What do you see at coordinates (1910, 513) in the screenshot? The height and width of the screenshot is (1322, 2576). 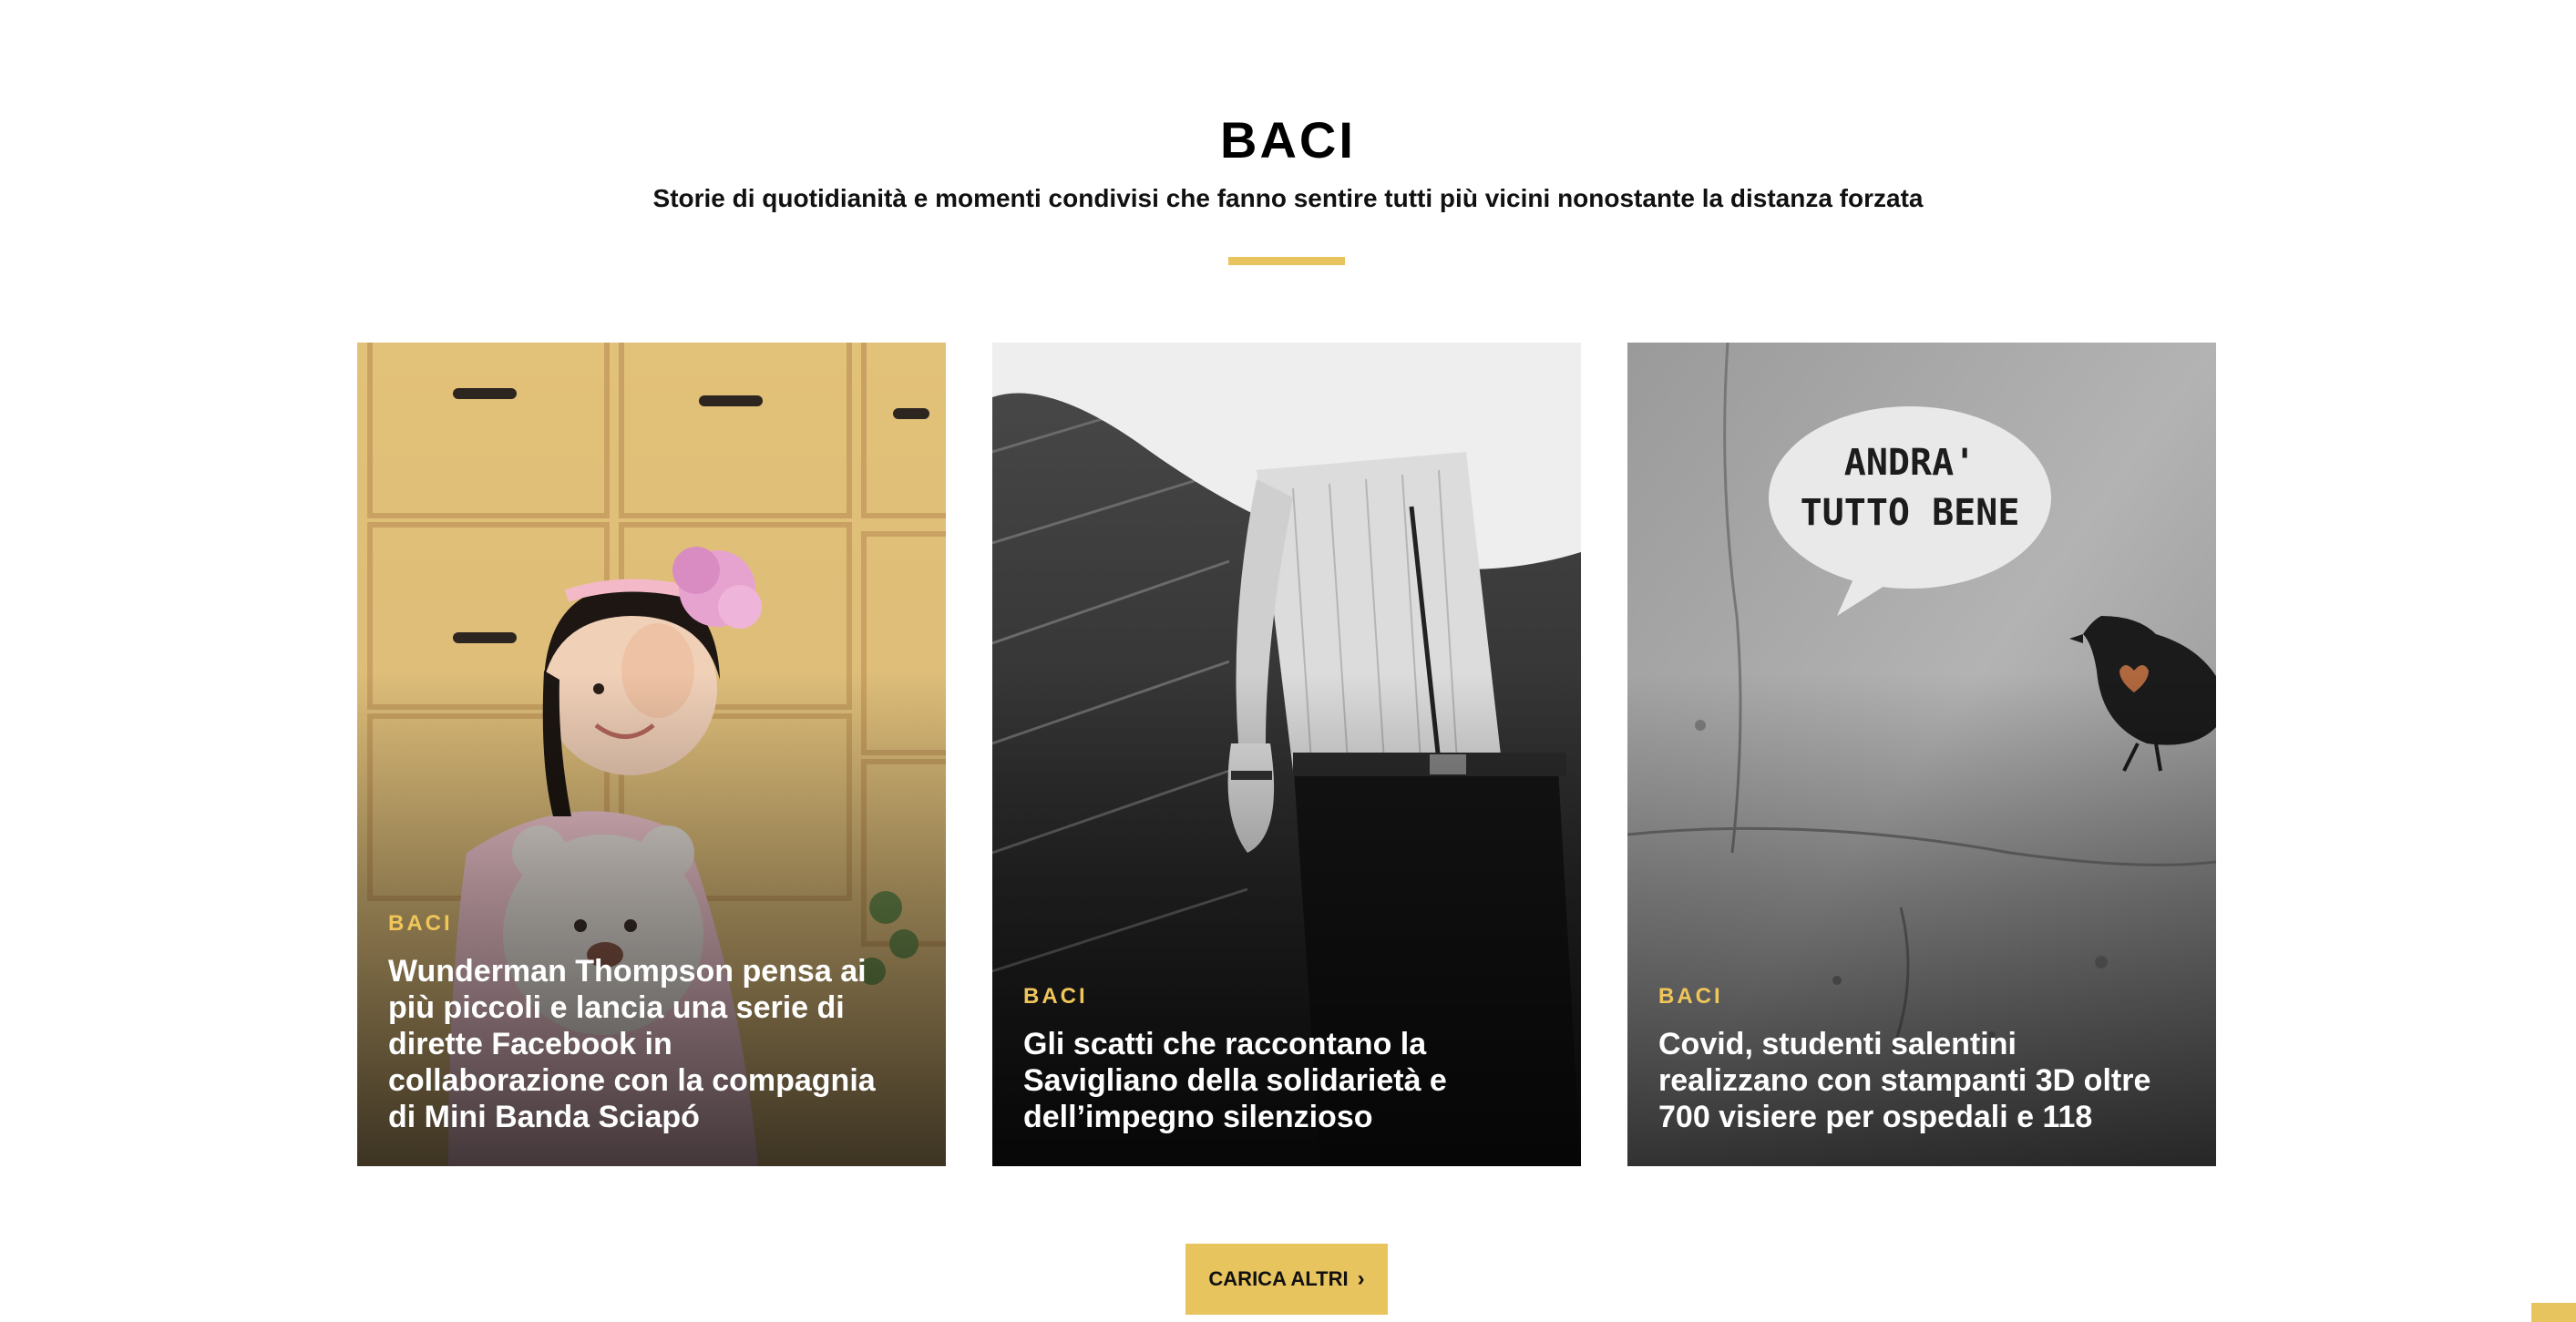 I see `graffiti-text-line-2: TUTTO BENE` at bounding box center [1910, 513].